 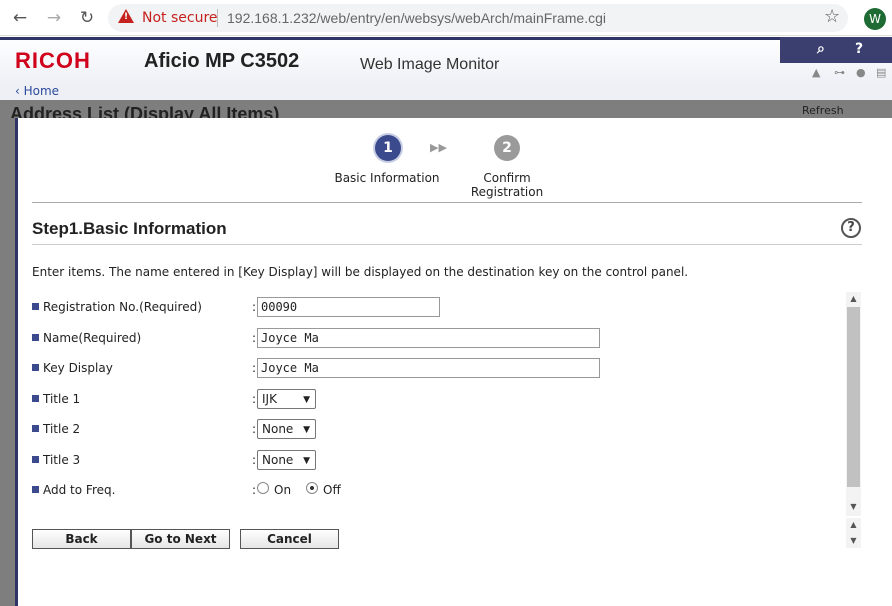 I want to click on key-display-label: Key Display, so click(x=78, y=368).